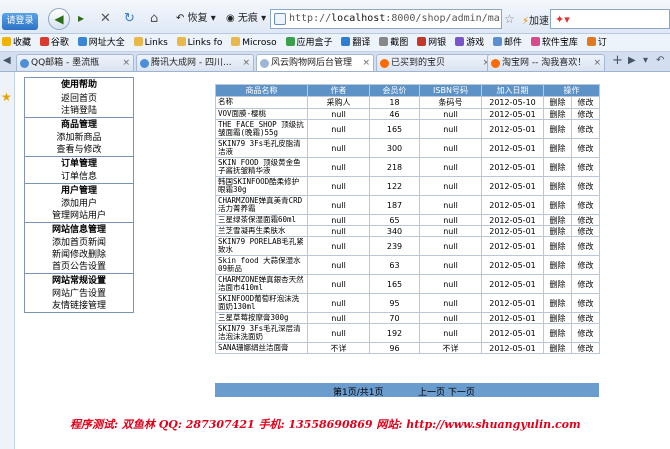 The image size is (670, 449). Describe the element at coordinates (6, 97) in the screenshot. I see `favorites-star-icon: ★` at that location.